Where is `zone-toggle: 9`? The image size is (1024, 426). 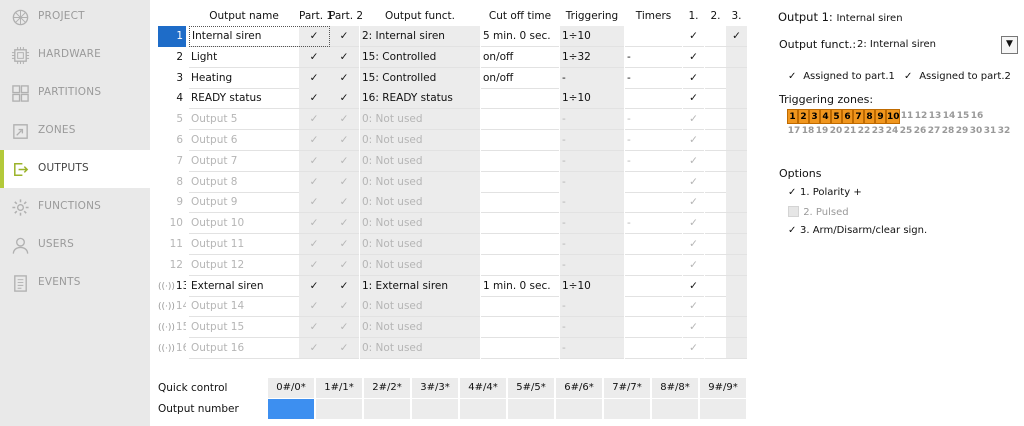
zone-toggle: 9 is located at coordinates (880, 116).